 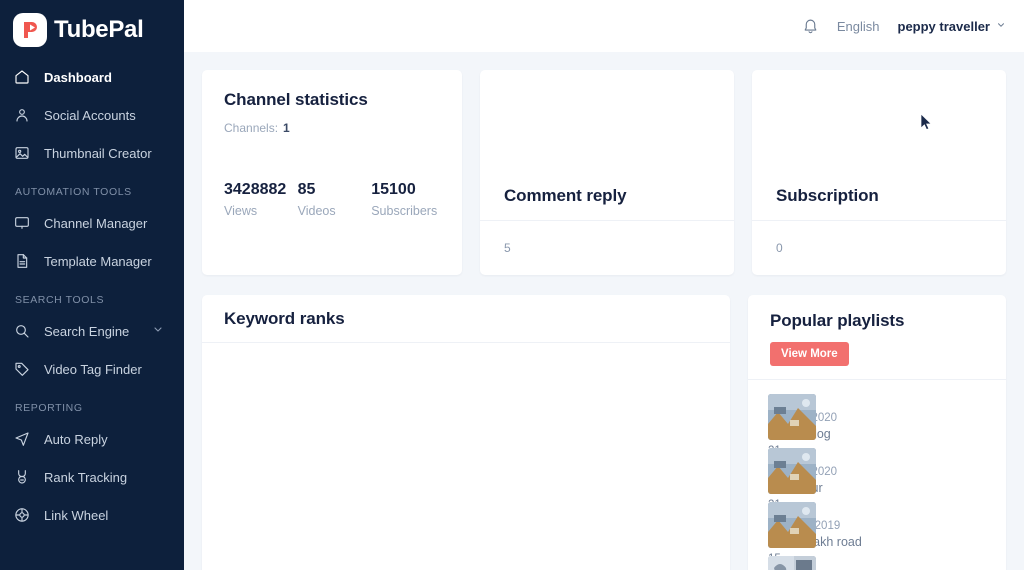 I want to click on medal-icon, so click(x=25, y=477).